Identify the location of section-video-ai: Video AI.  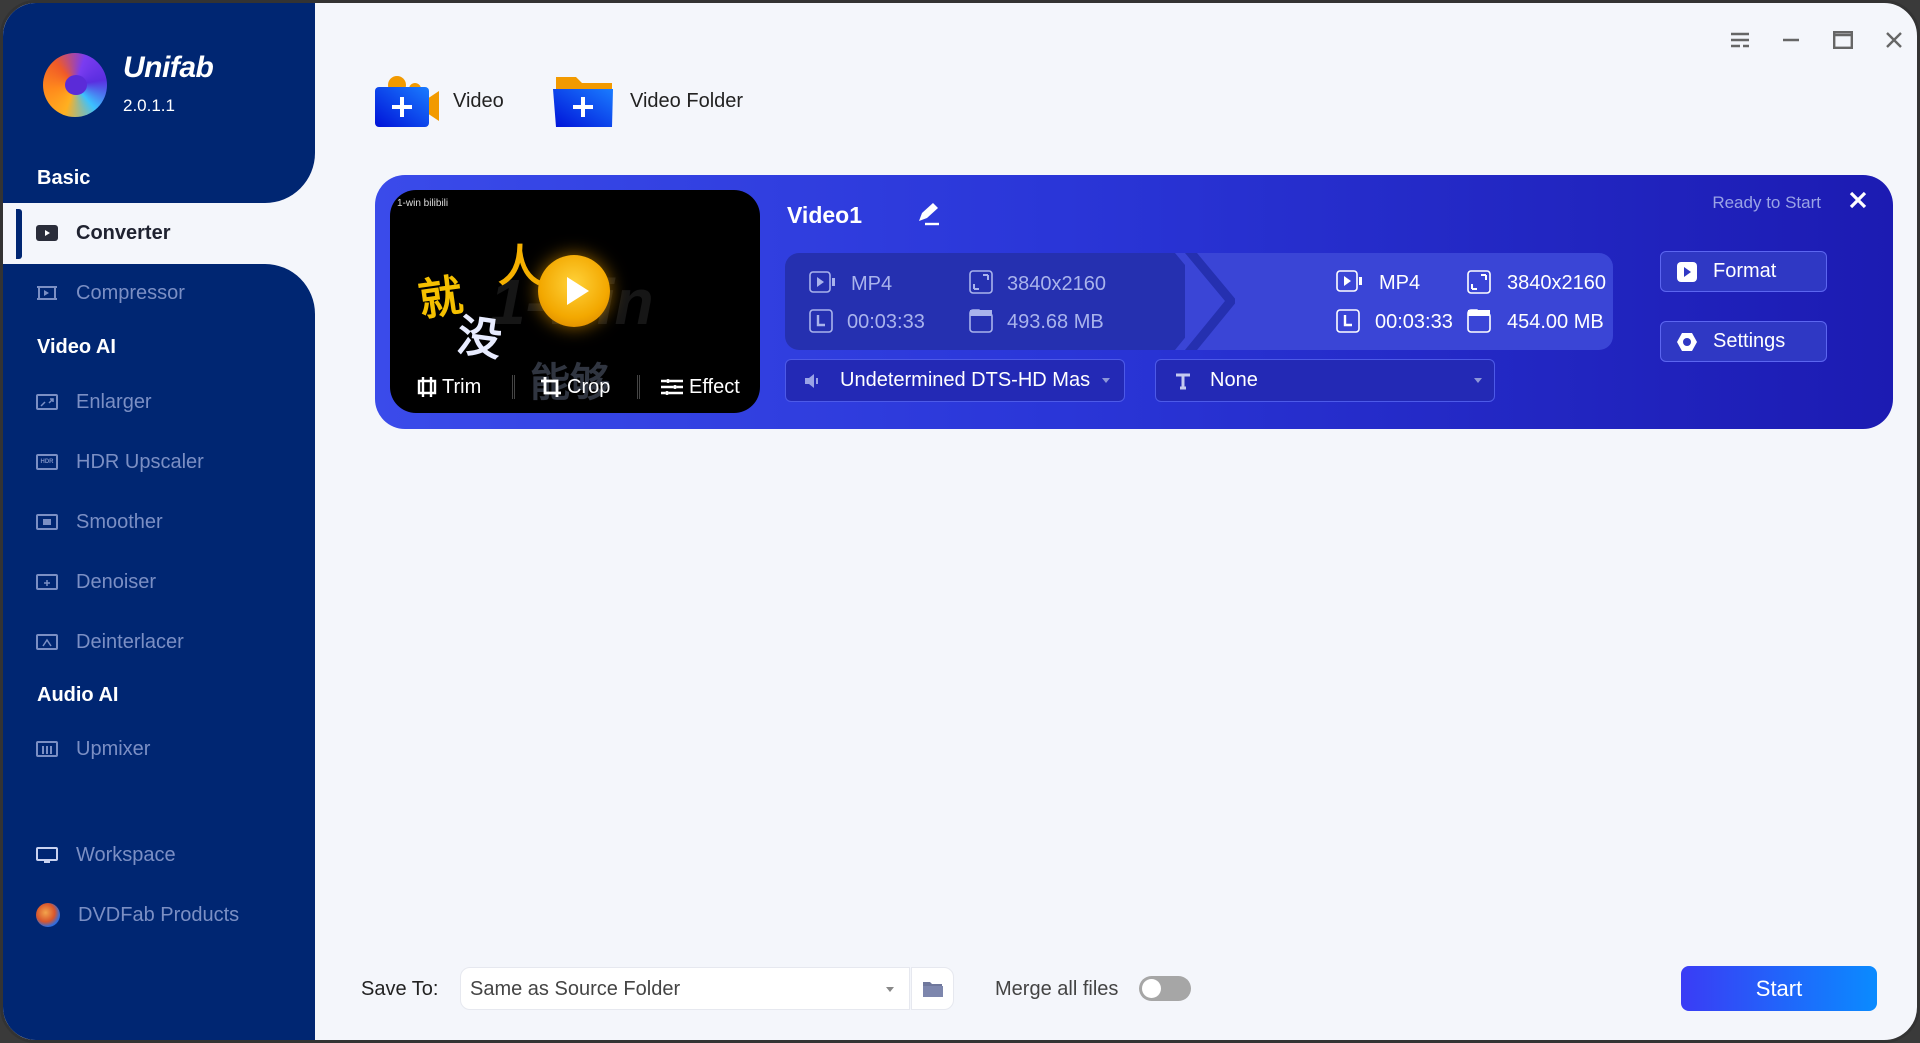
(76, 347).